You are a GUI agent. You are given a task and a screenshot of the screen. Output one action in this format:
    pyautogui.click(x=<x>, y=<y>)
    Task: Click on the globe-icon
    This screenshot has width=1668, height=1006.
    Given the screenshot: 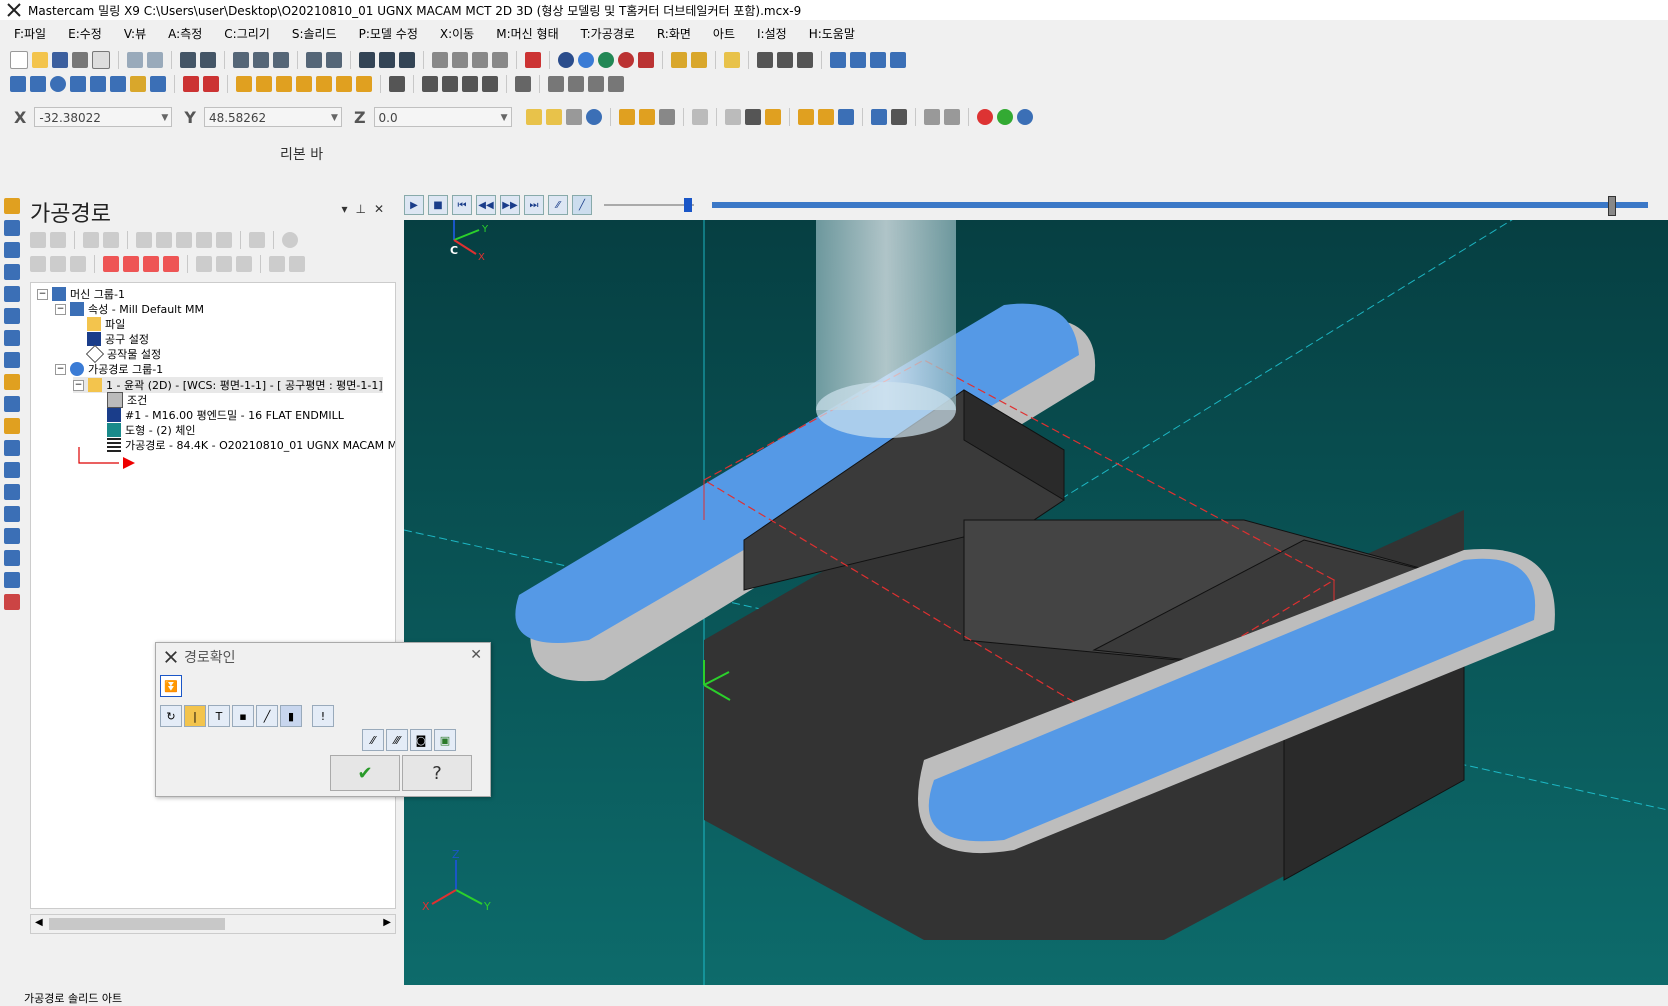 What is the action you would take?
    pyautogui.click(x=566, y=60)
    